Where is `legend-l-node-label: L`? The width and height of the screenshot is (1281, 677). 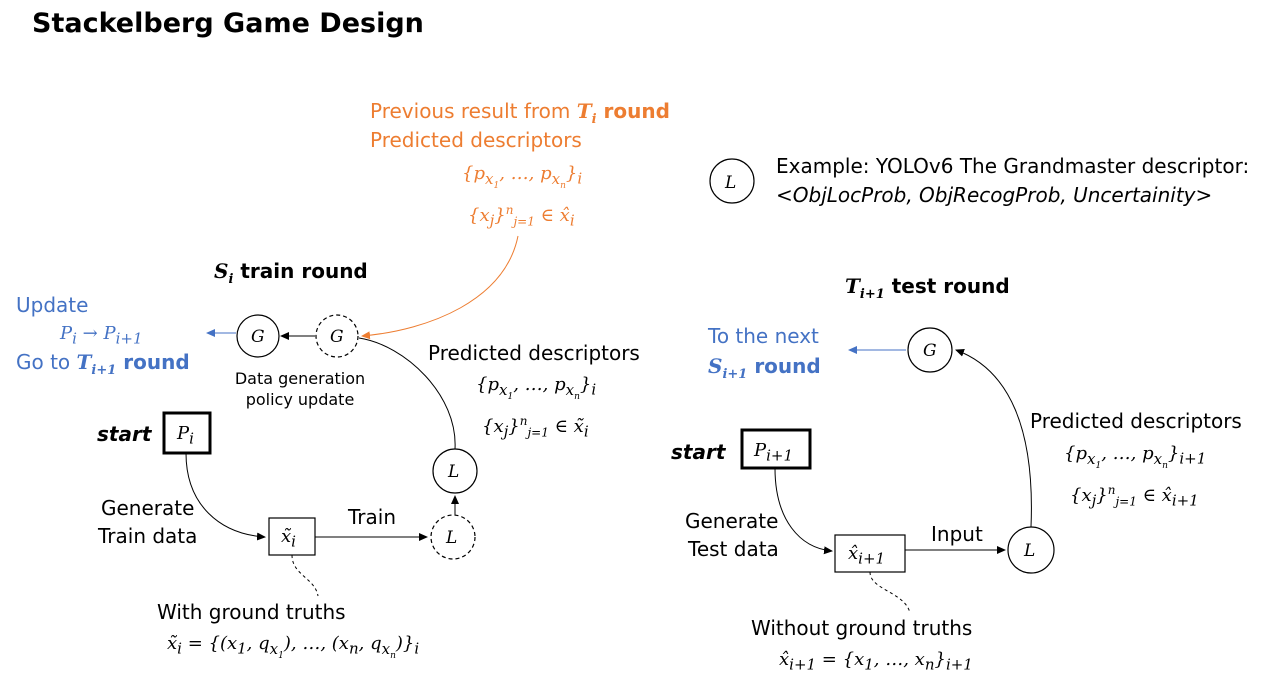
legend-l-node-label: L is located at coordinates (731, 183).